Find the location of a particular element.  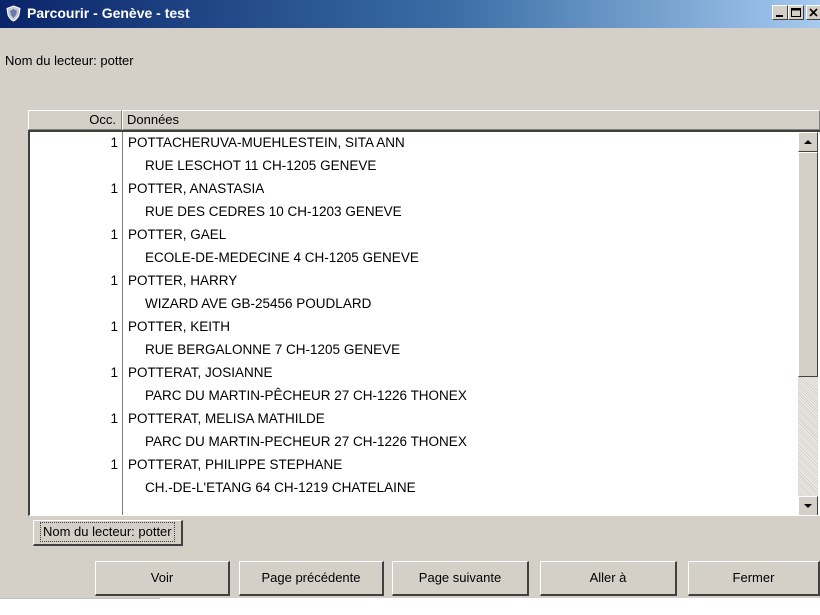

divider is located at coordinates (80, 598).